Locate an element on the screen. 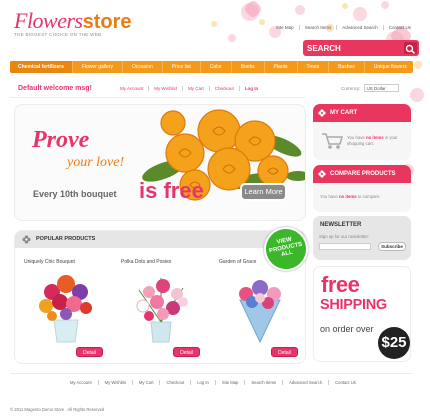  compare-products-title: COMPARE PRODUCTS is located at coordinates (363, 174).